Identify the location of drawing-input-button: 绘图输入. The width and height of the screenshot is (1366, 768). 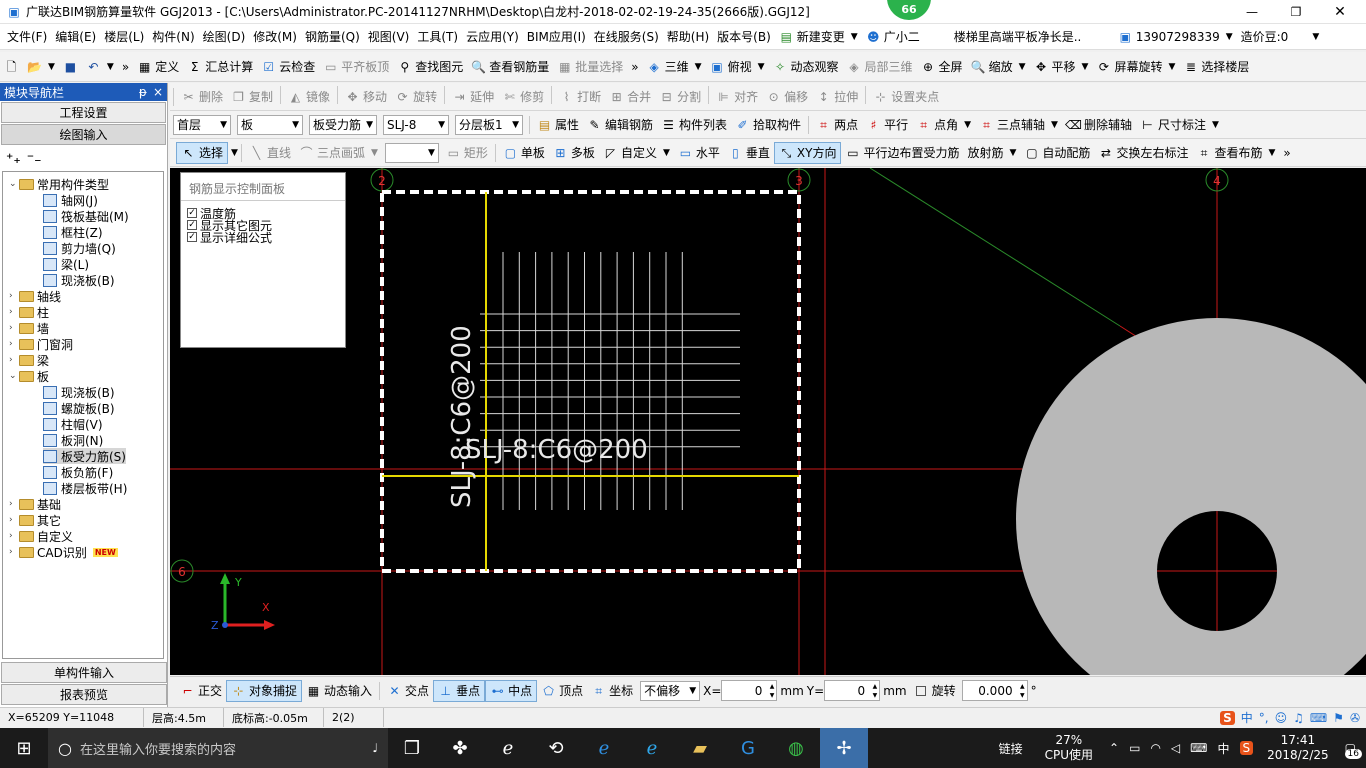
(83, 134).